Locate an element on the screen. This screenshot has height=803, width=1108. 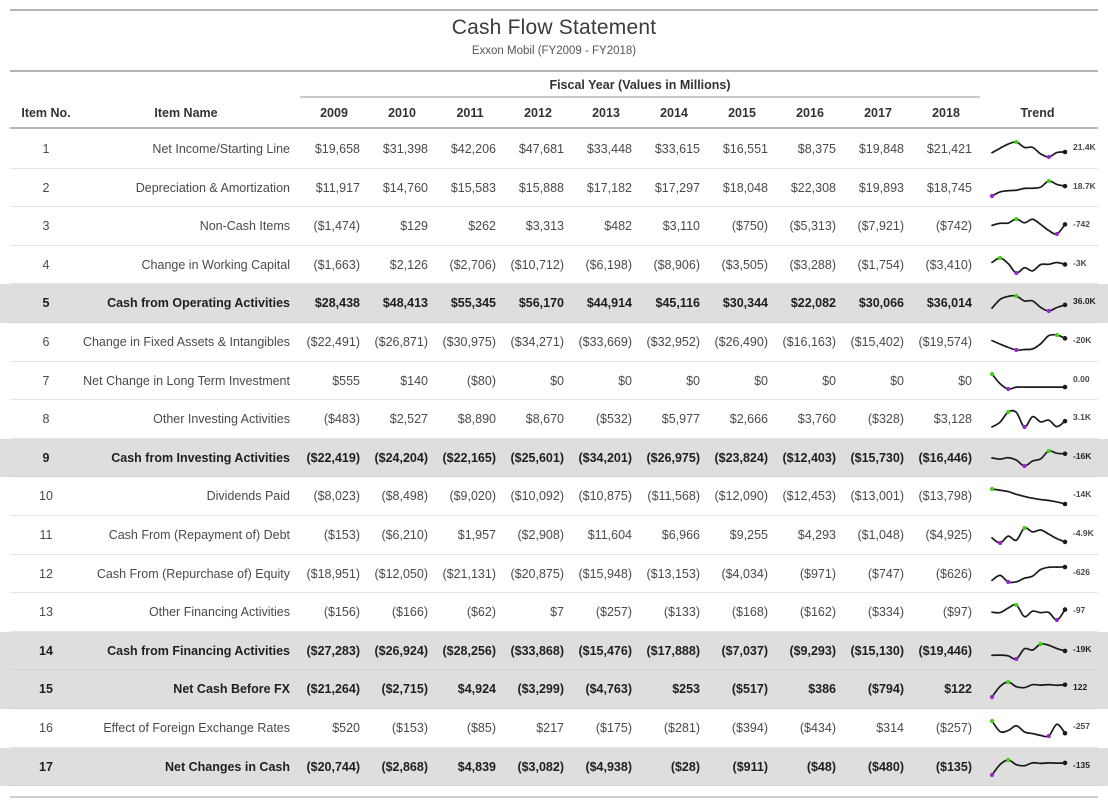
cell-trend: 36.0K is located at coordinates (1042, 303).